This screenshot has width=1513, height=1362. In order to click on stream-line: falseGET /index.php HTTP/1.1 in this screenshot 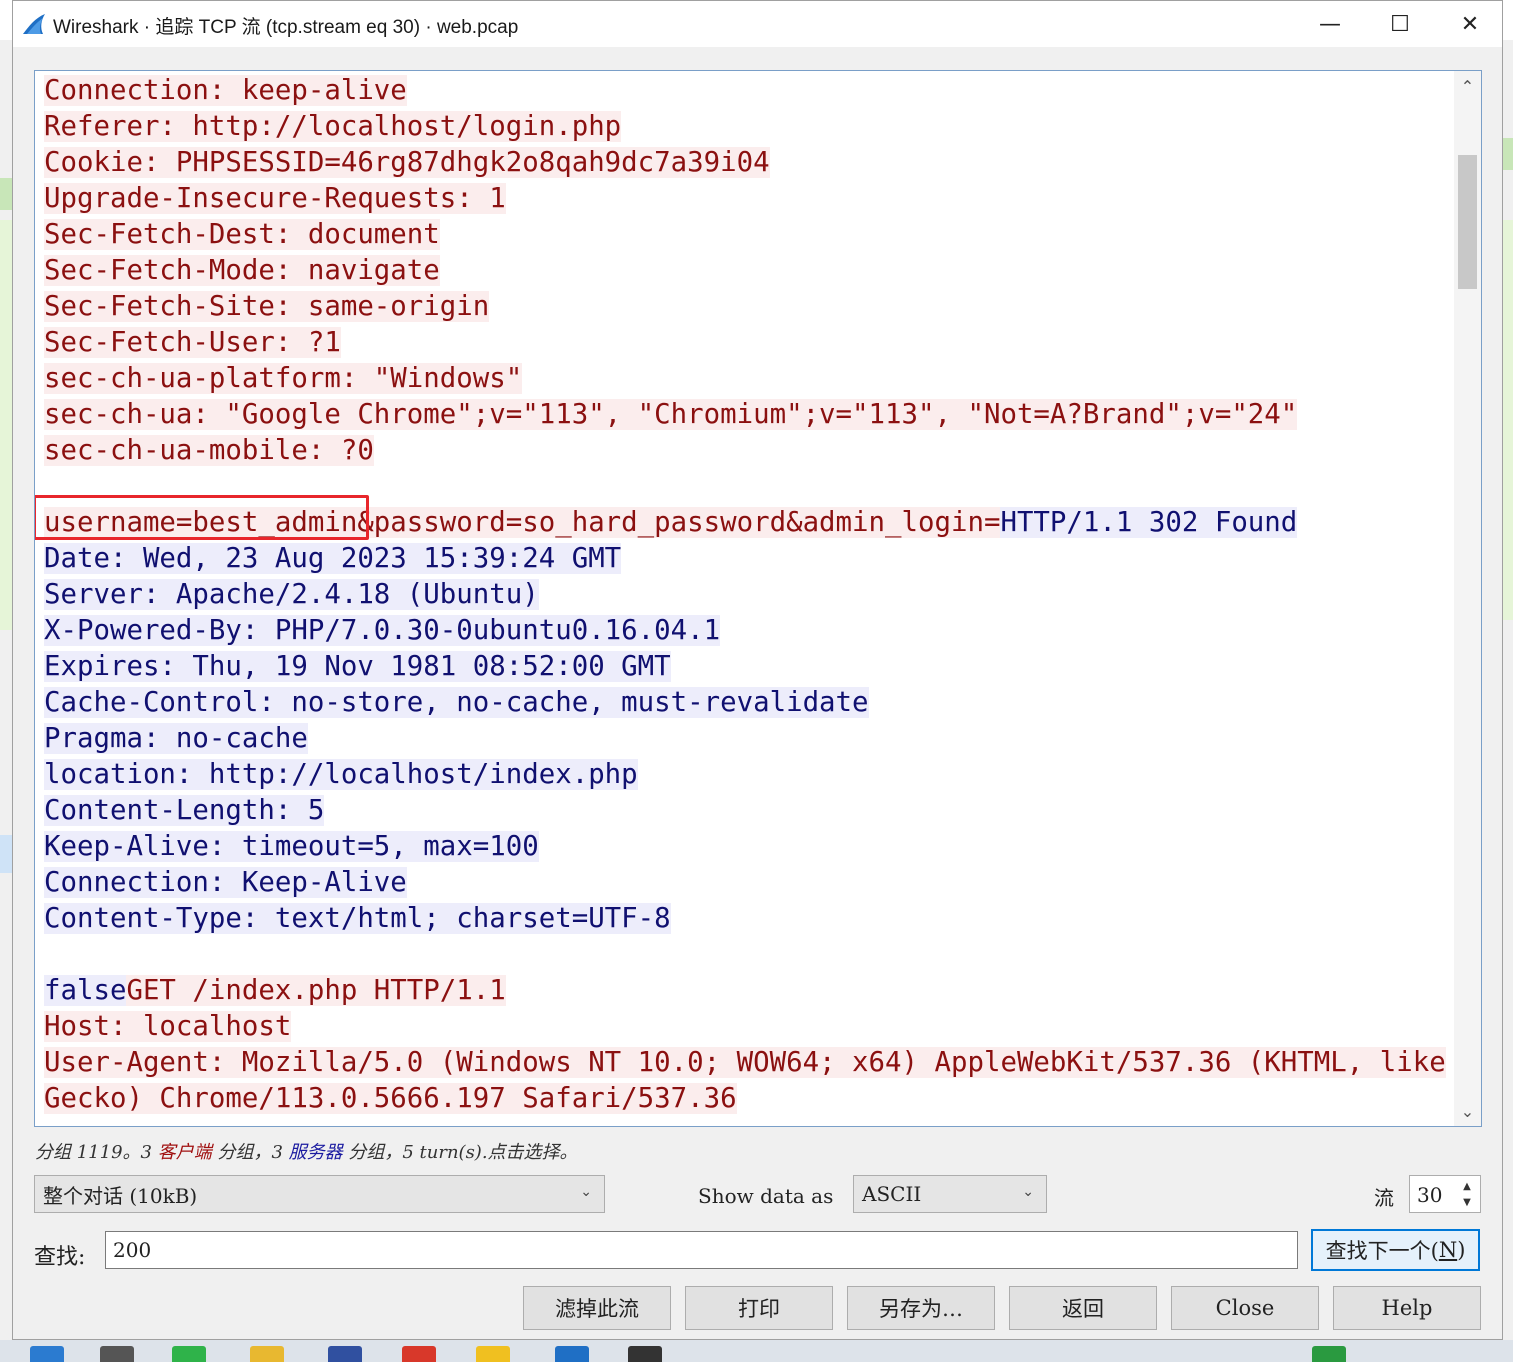, I will do `click(746, 991)`.